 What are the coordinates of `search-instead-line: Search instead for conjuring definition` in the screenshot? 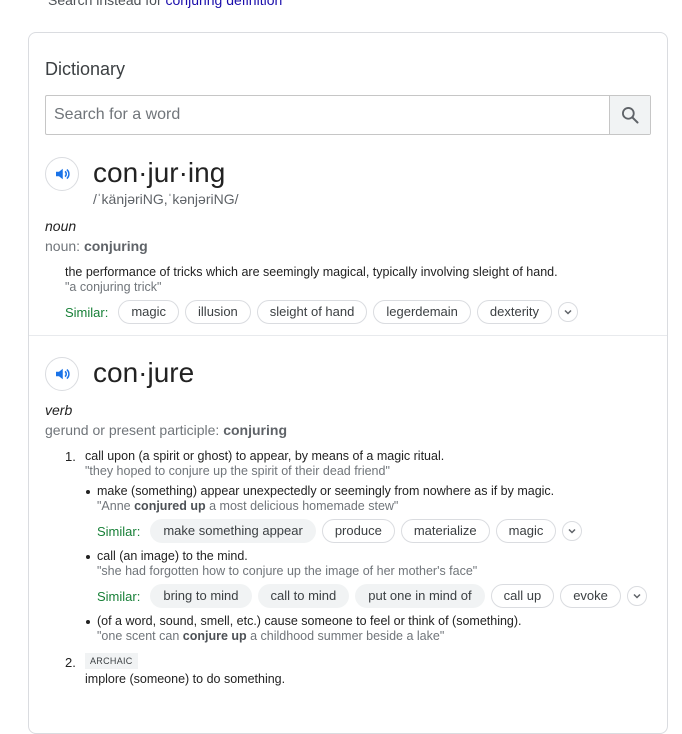 It's located at (165, 4).